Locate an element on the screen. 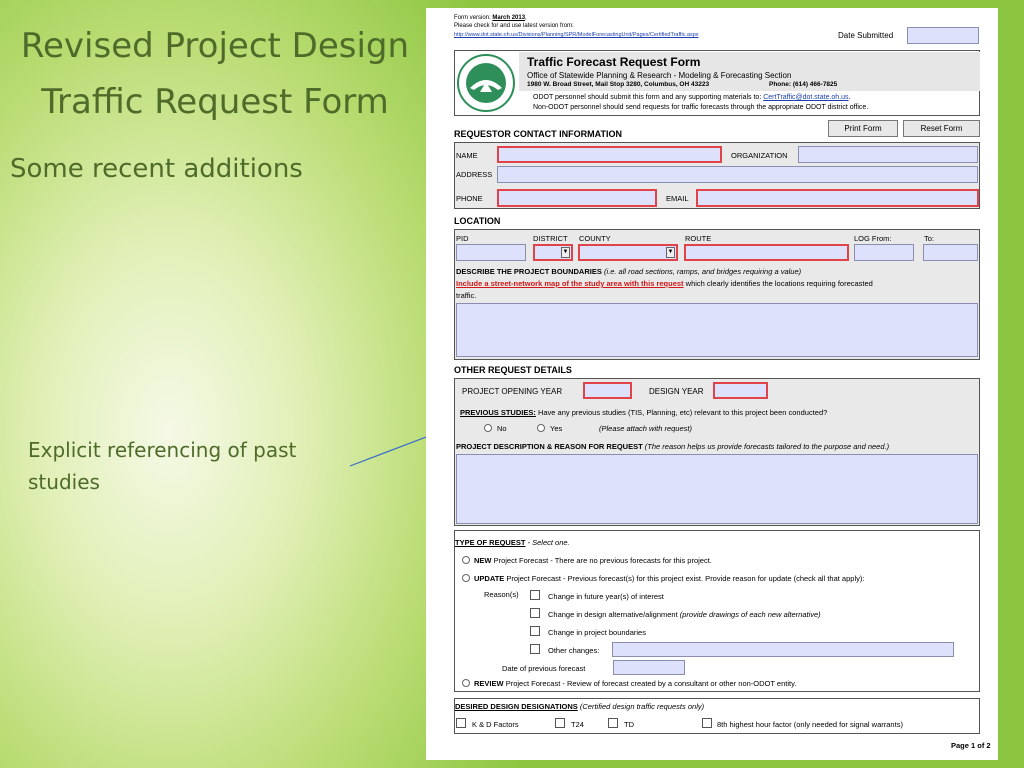  county-label: COUNTY is located at coordinates (595, 238).